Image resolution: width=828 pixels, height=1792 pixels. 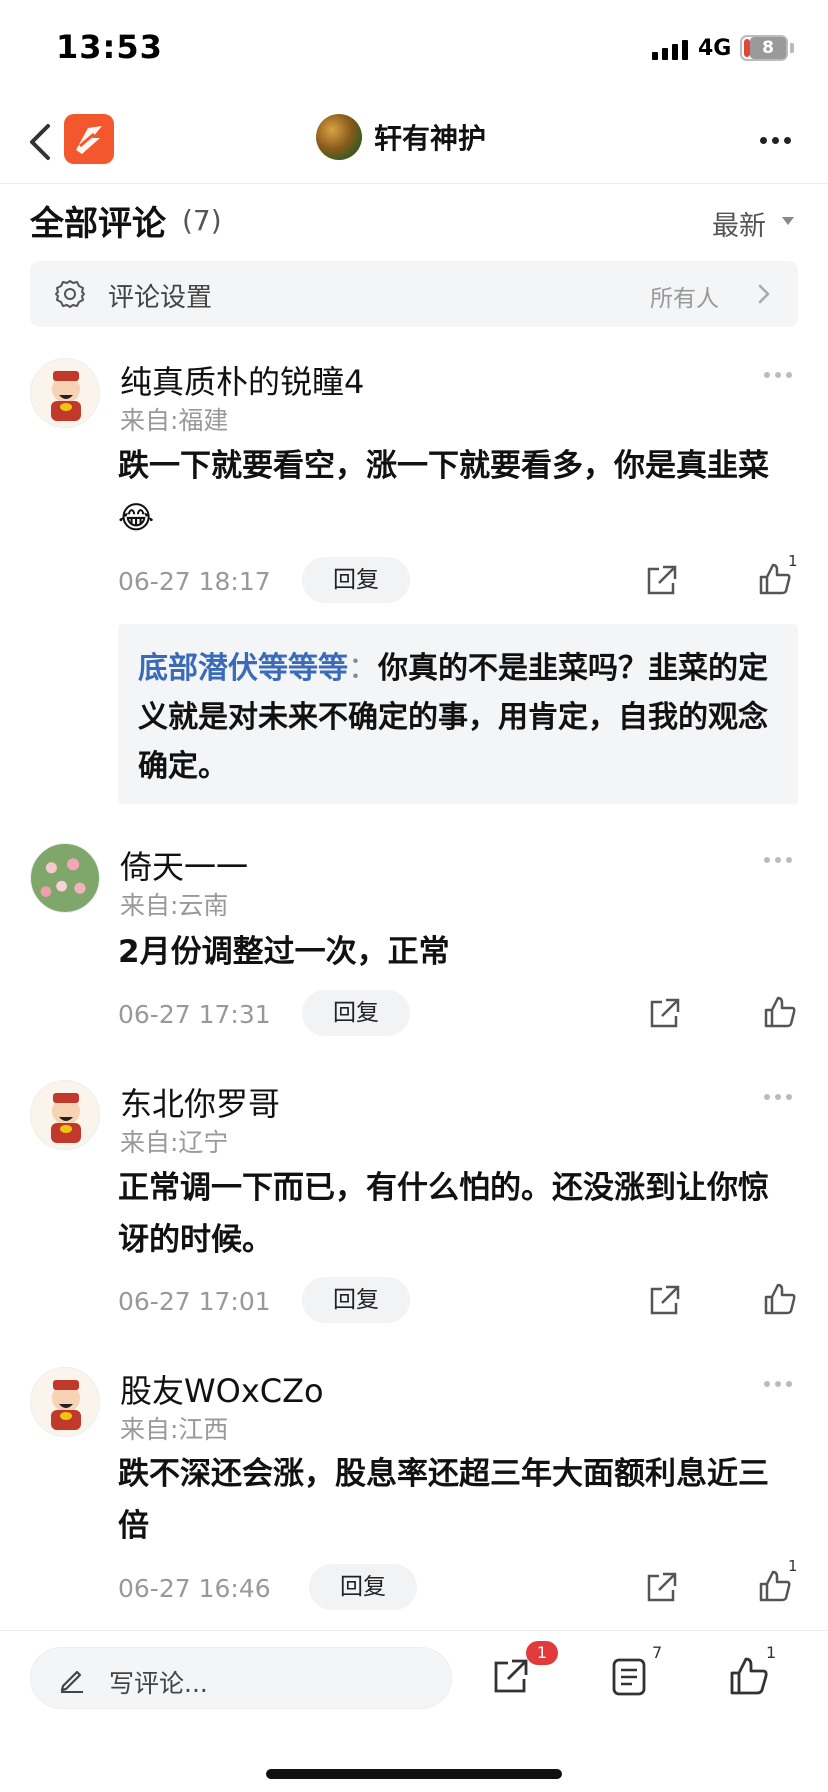 What do you see at coordinates (160, 298) in the screenshot?
I see `settings-label: 评论设置` at bounding box center [160, 298].